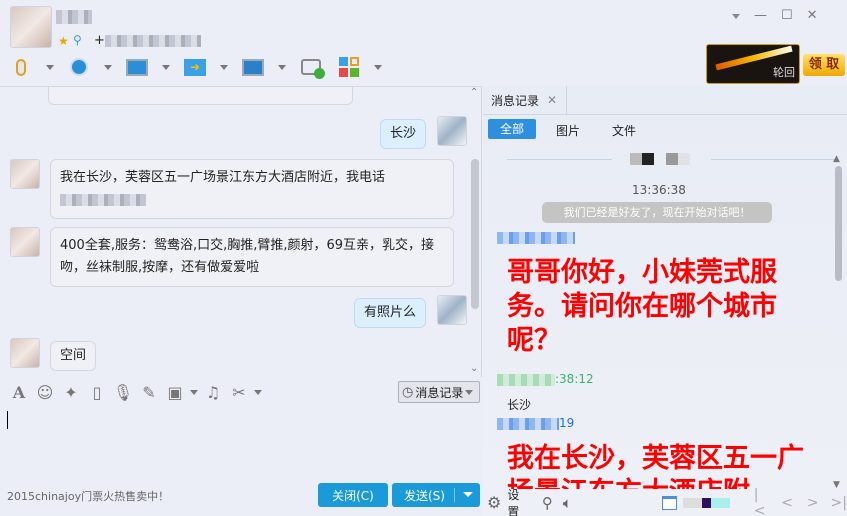 The image size is (847, 516). What do you see at coordinates (439, 392) in the screenshot?
I see `history-button: ◷ 消息记录` at bounding box center [439, 392].